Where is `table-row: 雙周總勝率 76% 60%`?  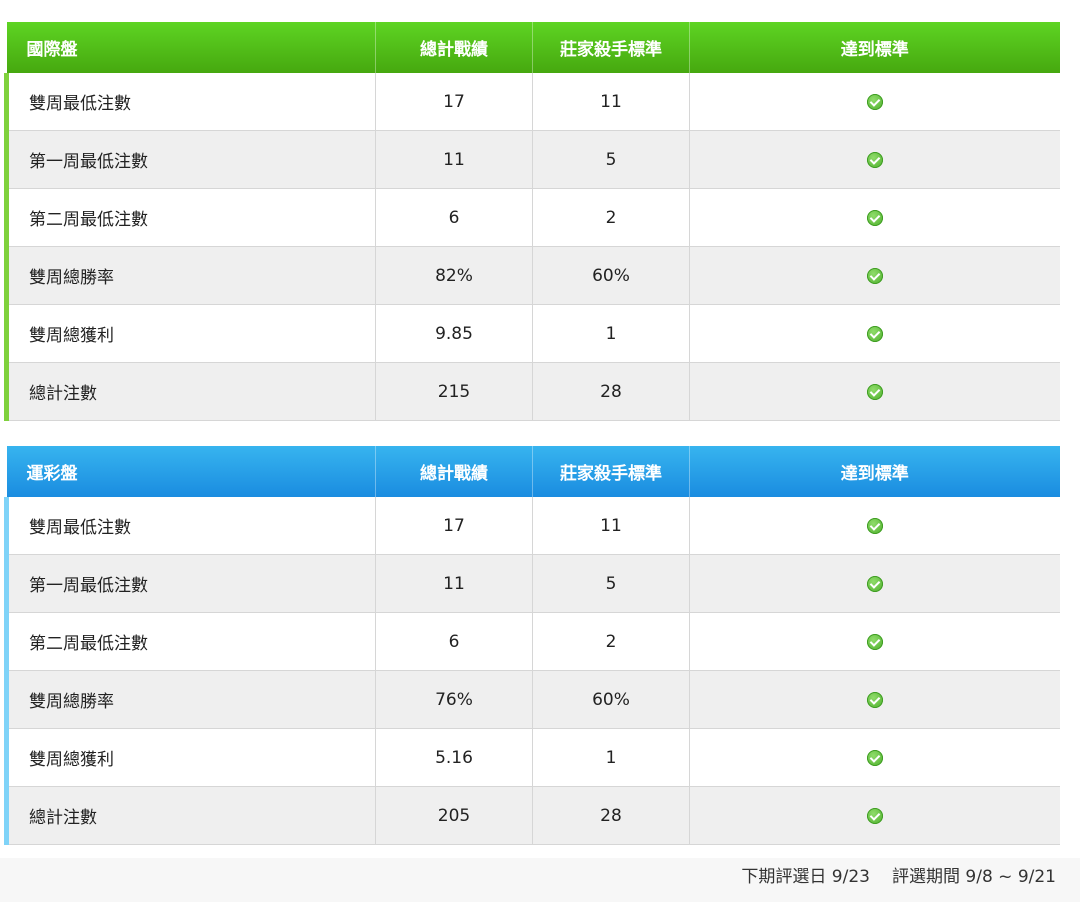 table-row: 雙周總勝率 76% 60% is located at coordinates (532, 699).